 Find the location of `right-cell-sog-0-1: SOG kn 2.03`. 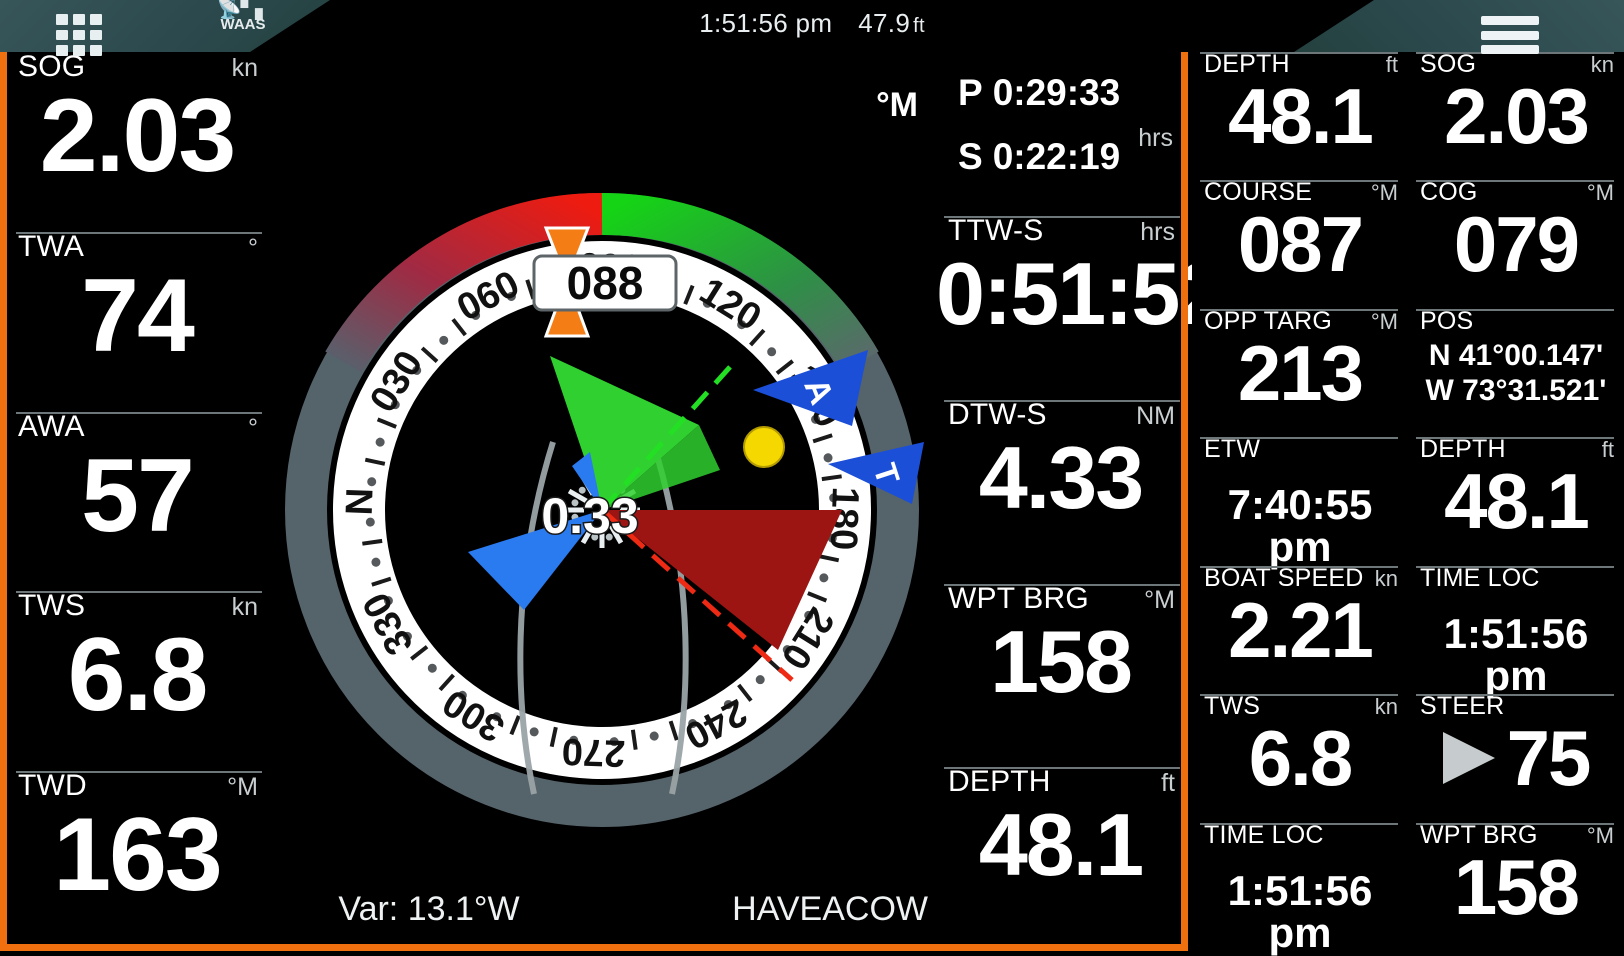

right-cell-sog-0-1: SOG kn 2.03 is located at coordinates (1516, 116).